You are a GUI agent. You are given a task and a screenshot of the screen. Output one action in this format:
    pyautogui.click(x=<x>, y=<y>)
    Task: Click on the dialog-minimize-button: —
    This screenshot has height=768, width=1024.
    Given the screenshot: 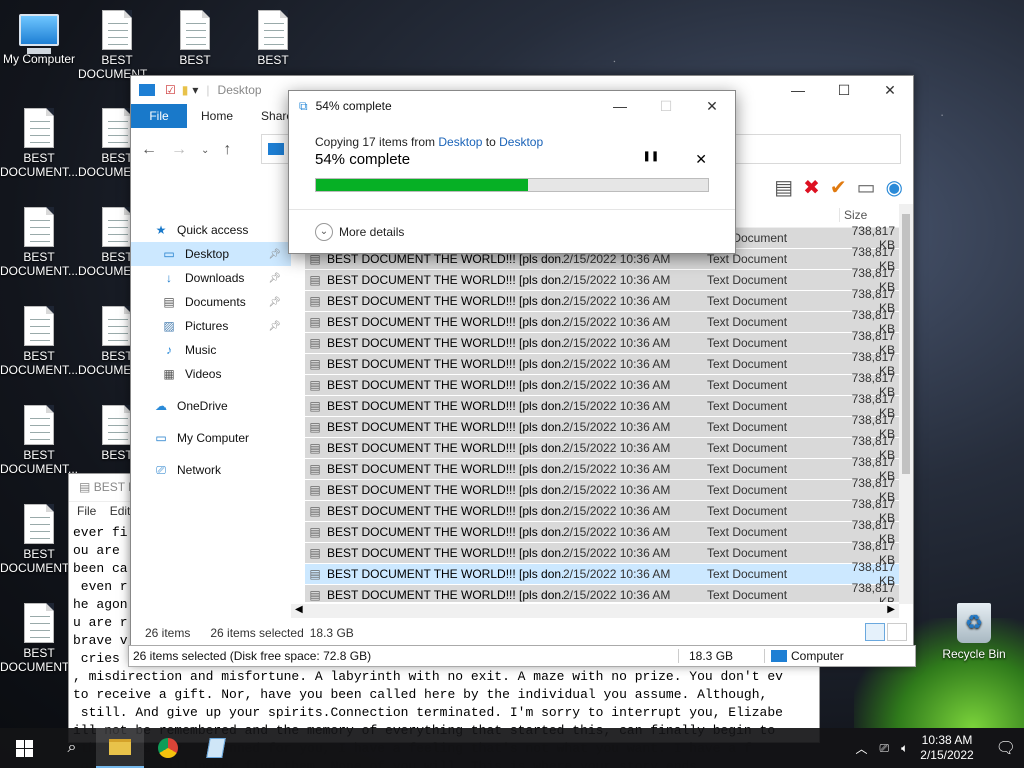 What is the action you would take?
    pyautogui.click(x=620, y=106)
    